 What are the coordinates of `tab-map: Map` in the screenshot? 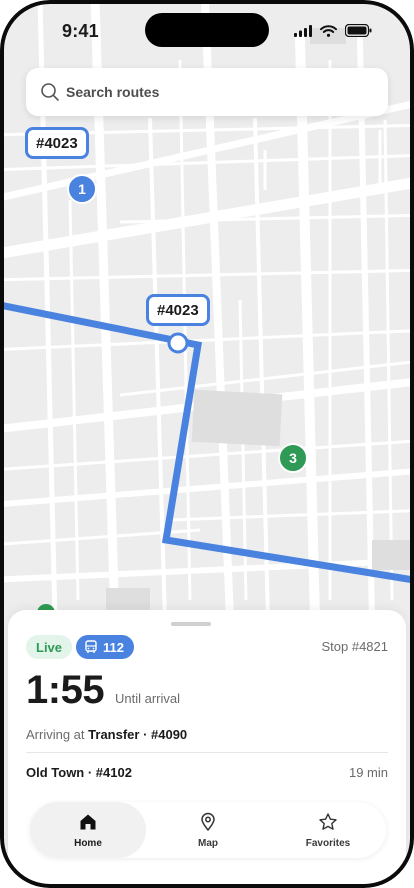 It's located at (208, 830).